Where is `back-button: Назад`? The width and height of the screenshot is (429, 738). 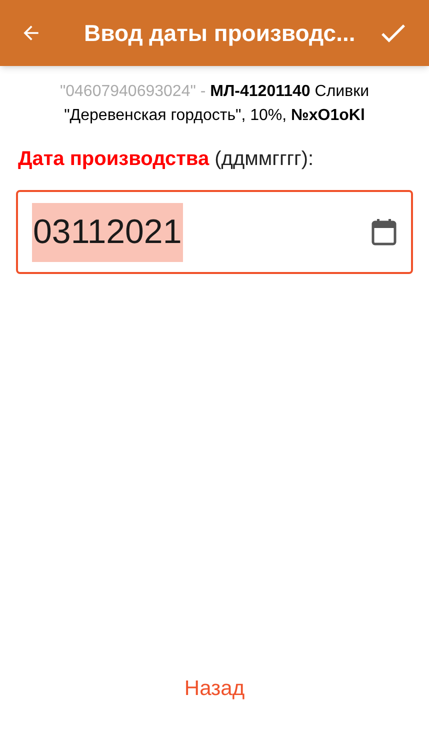
back-button: Назад is located at coordinates (214, 688).